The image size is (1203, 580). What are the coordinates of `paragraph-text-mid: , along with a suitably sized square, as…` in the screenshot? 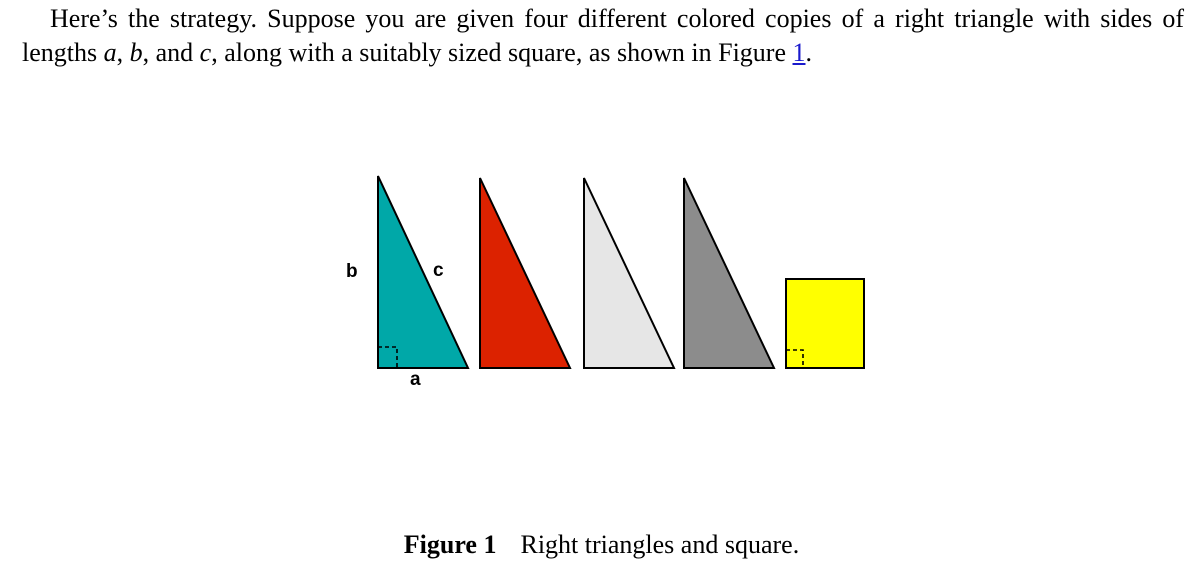 It's located at (502, 52).